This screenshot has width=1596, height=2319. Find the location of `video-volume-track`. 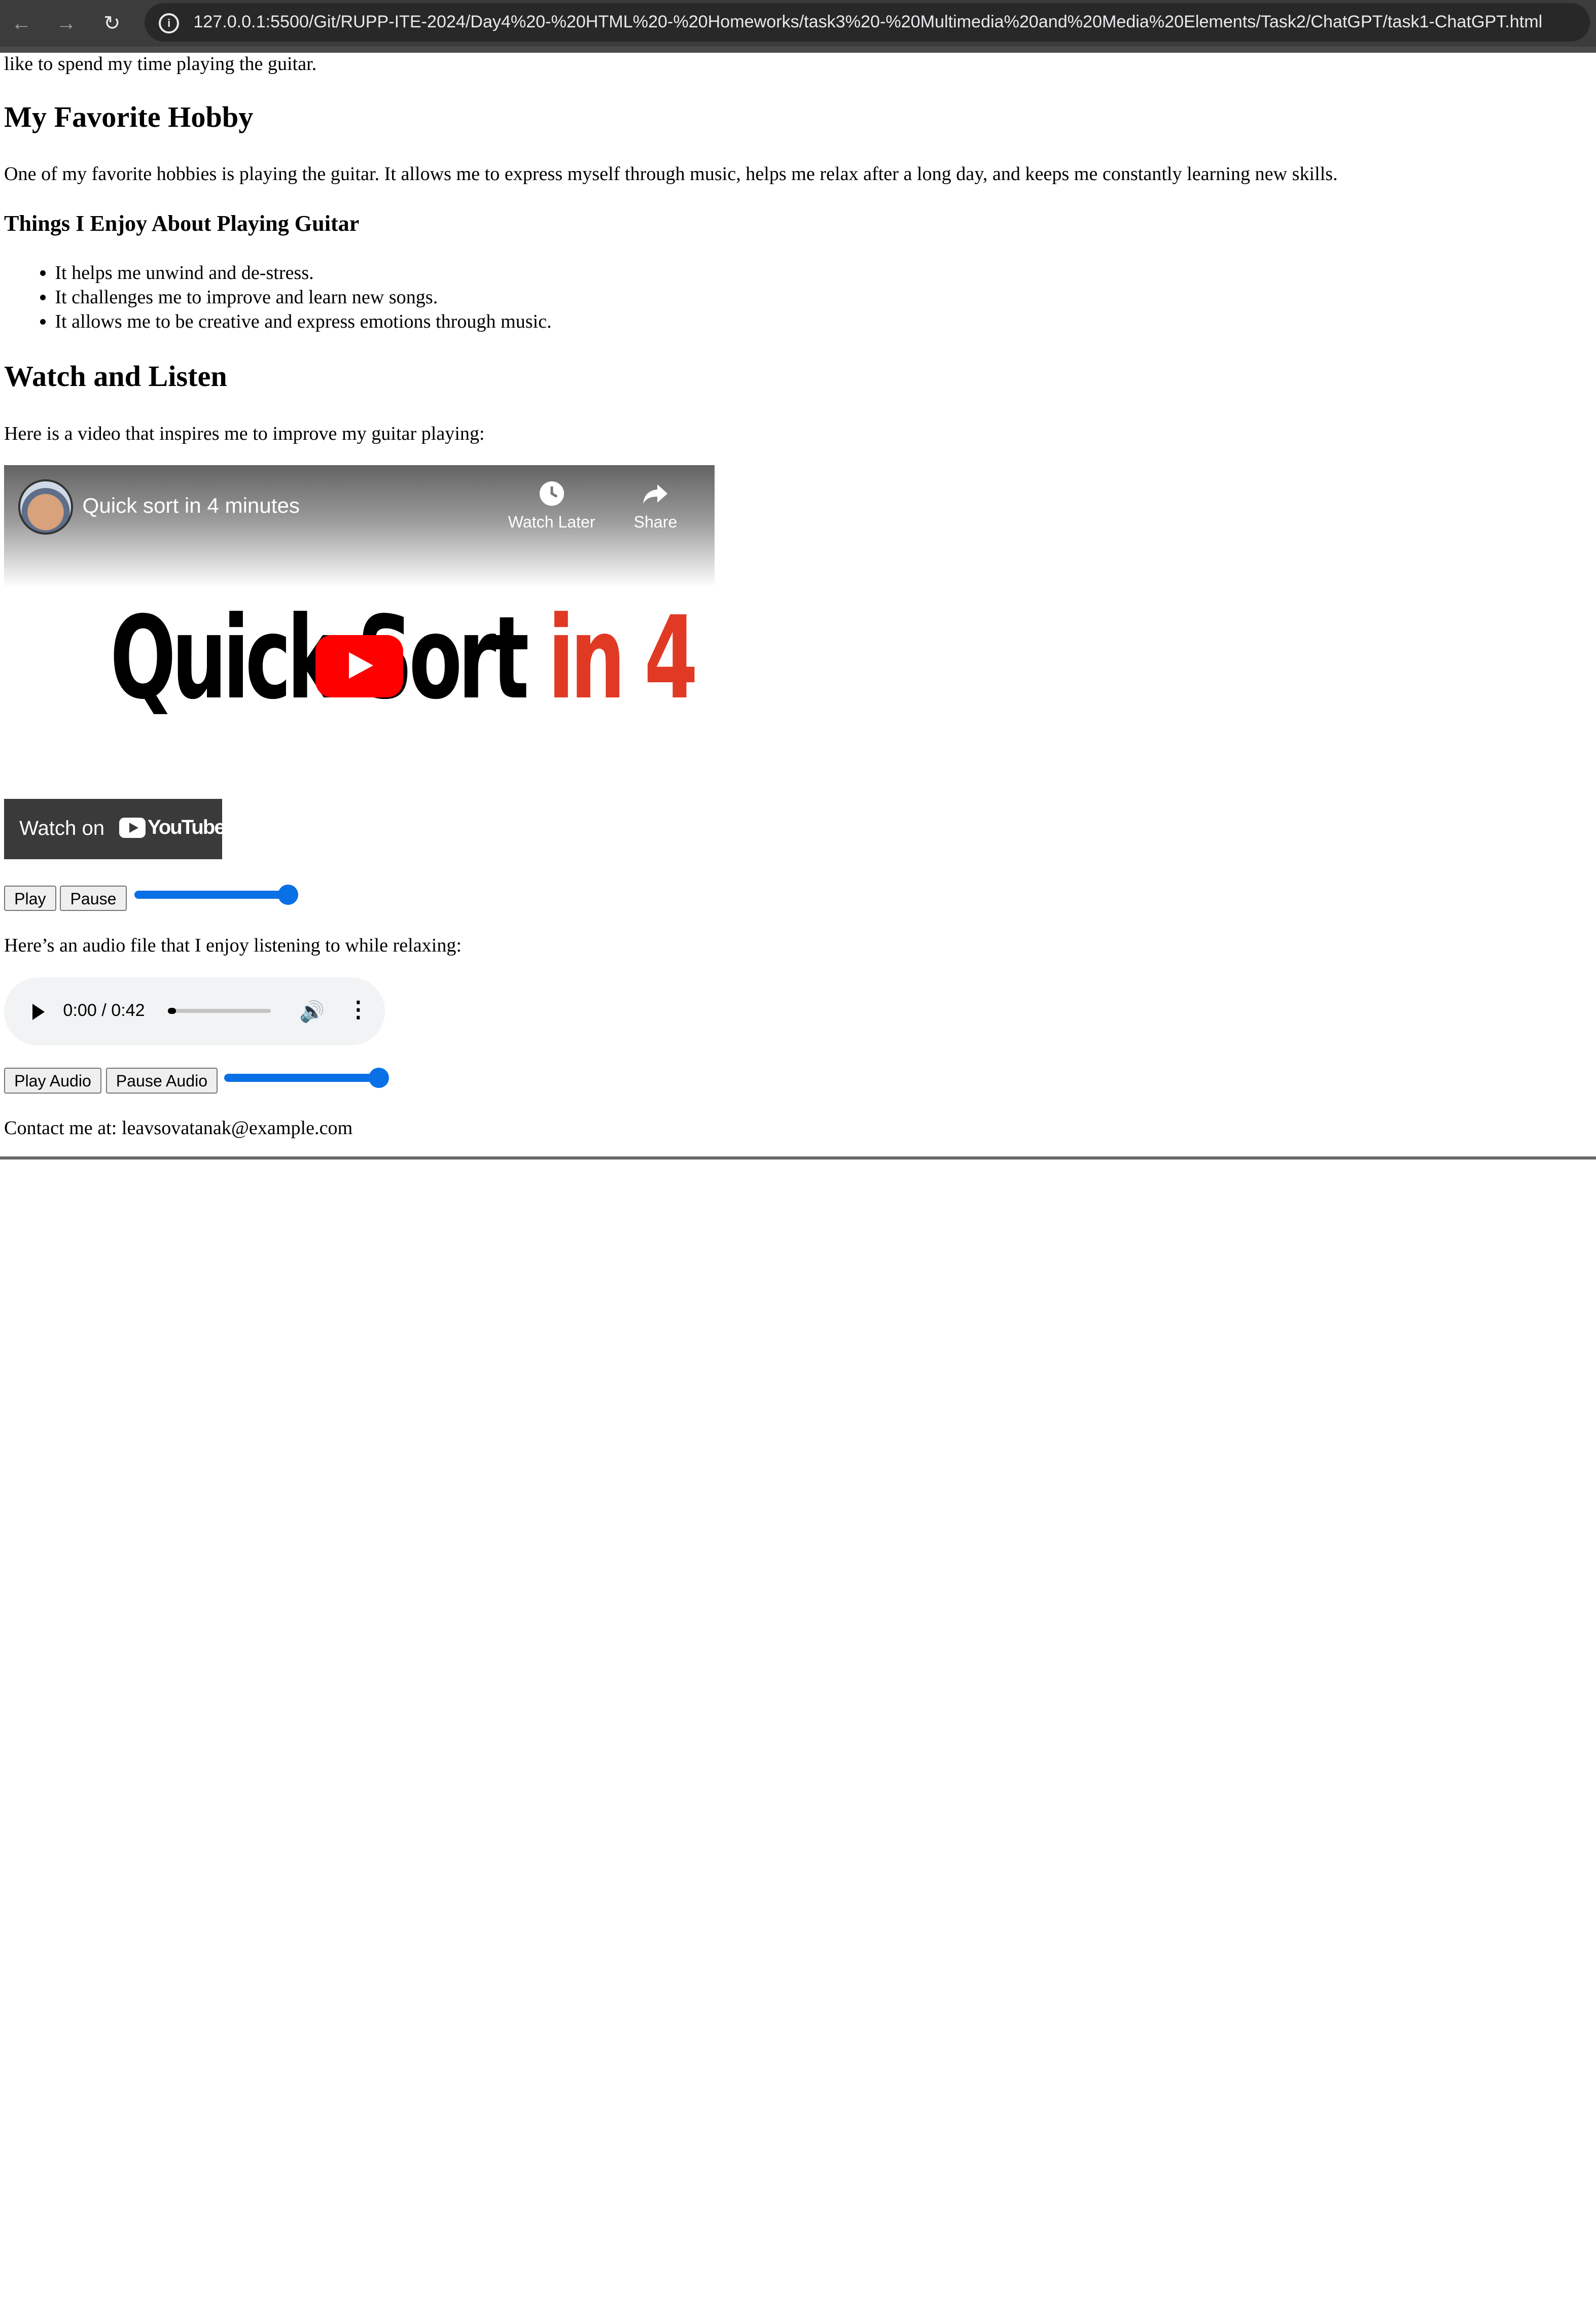

video-volume-track is located at coordinates (211, 895).